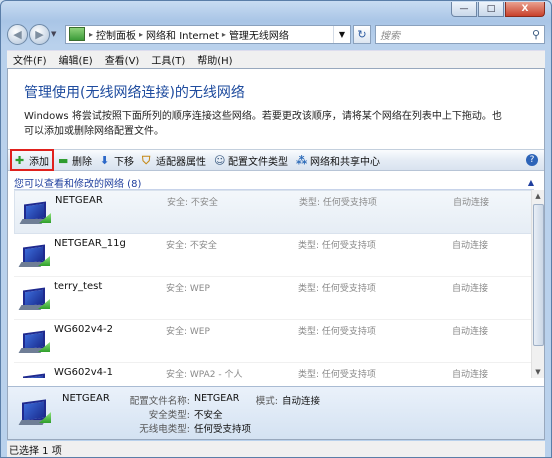 This screenshot has height=458, width=552. What do you see at coordinates (276, 59) in the screenshot?
I see `menu-bar: 文件(F) 编辑(E) 查看(V) 工具(T) 帮助(H)` at bounding box center [276, 59].